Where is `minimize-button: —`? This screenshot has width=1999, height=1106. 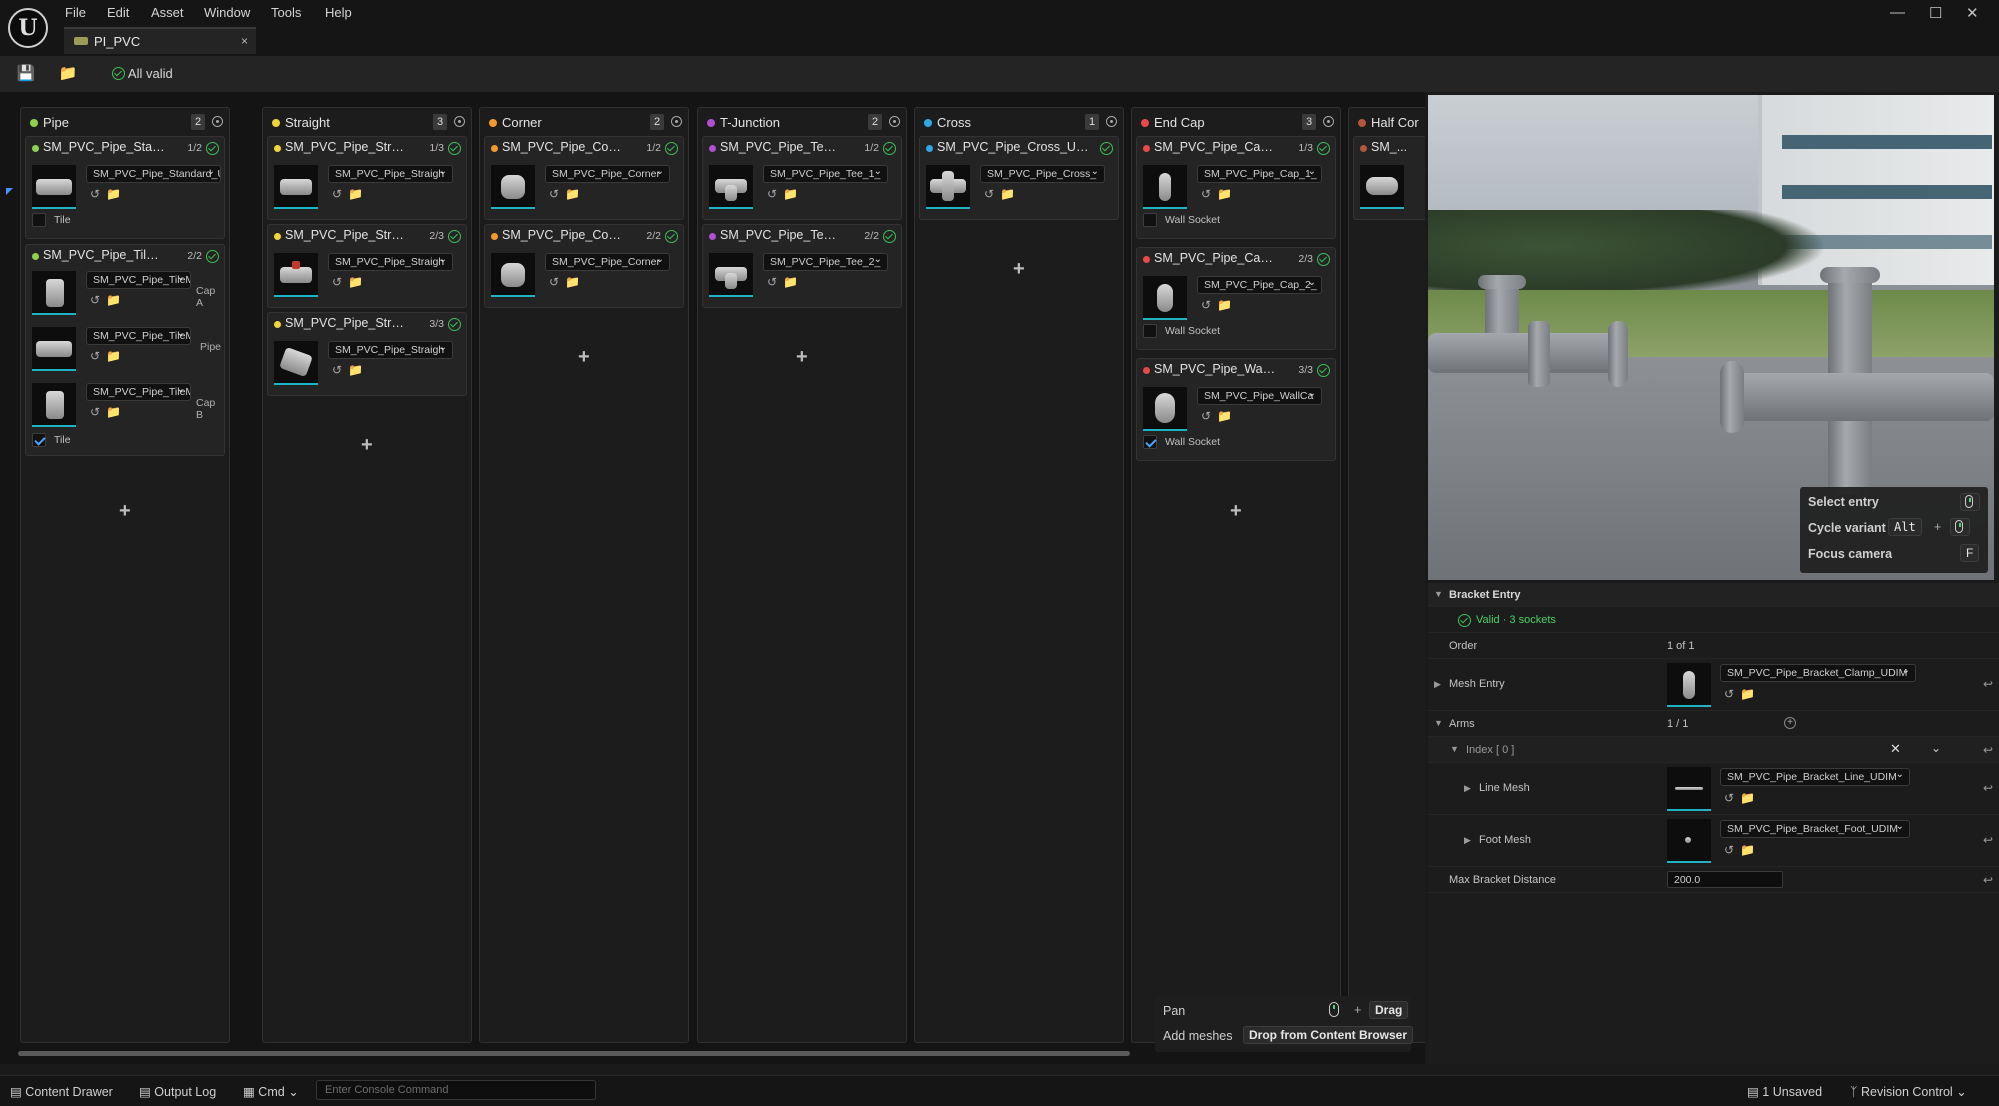
minimize-button: — is located at coordinates (1897, 12).